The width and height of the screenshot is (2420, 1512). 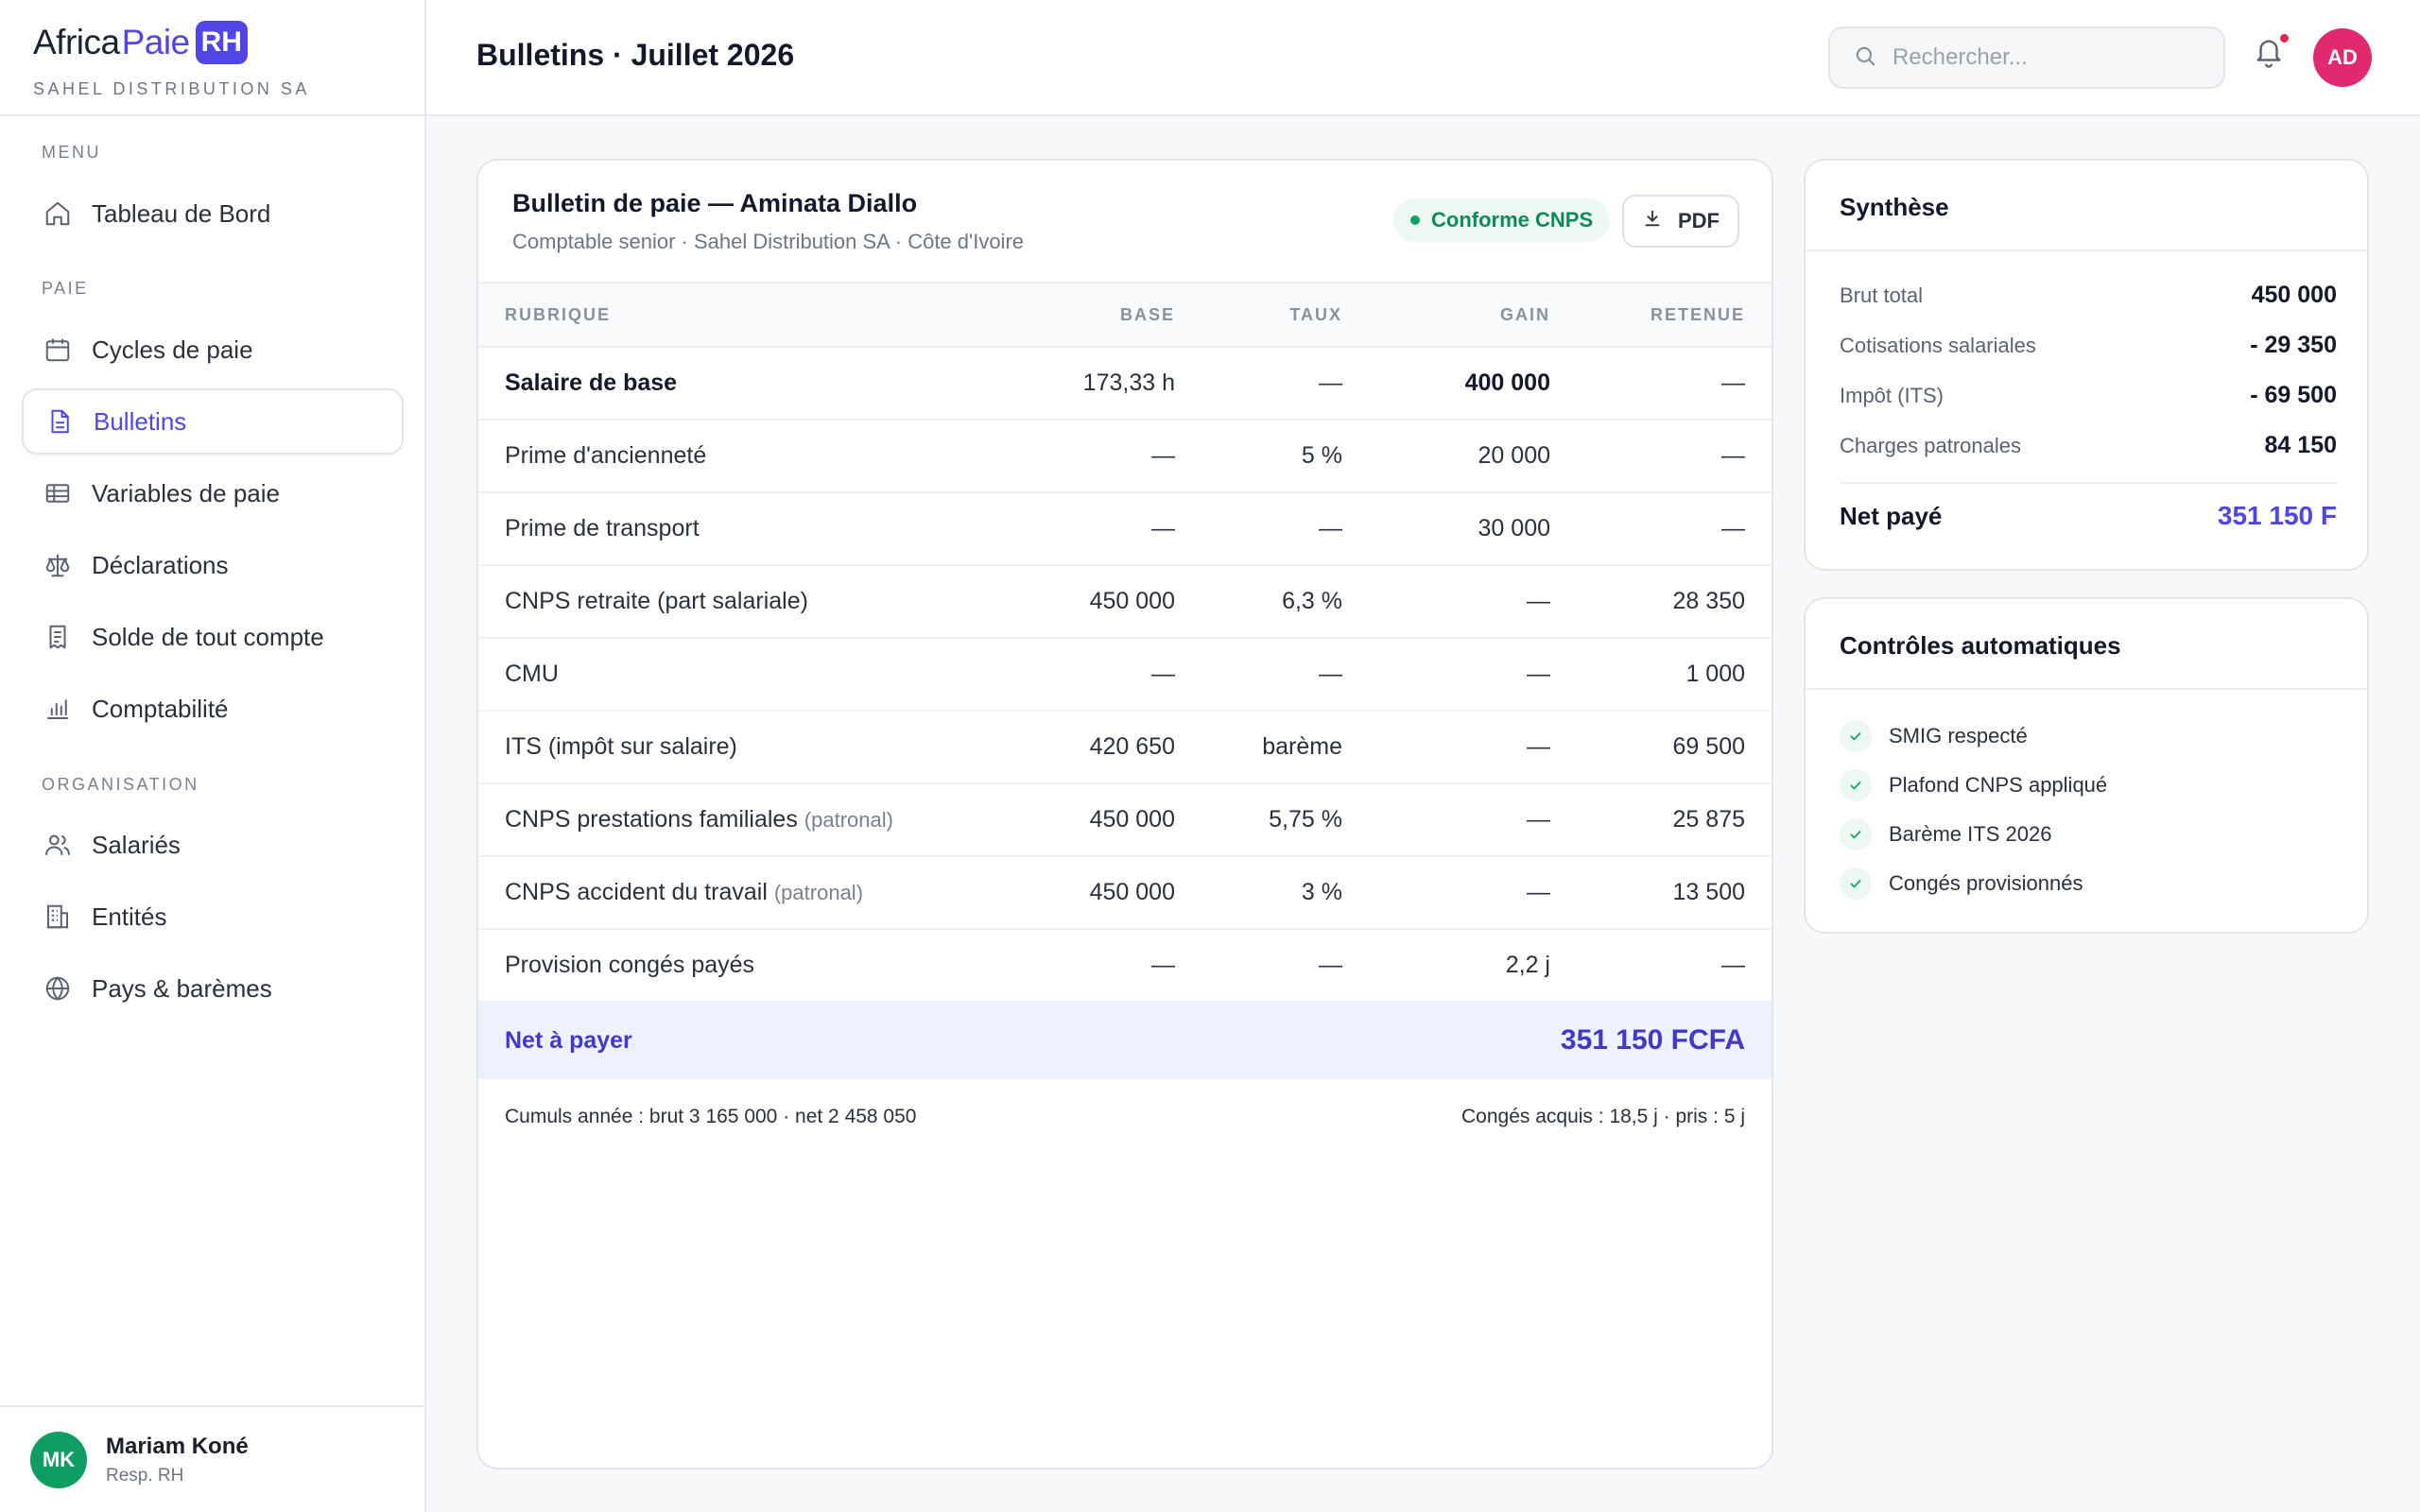 I want to click on status-dot, so click(x=1415, y=220).